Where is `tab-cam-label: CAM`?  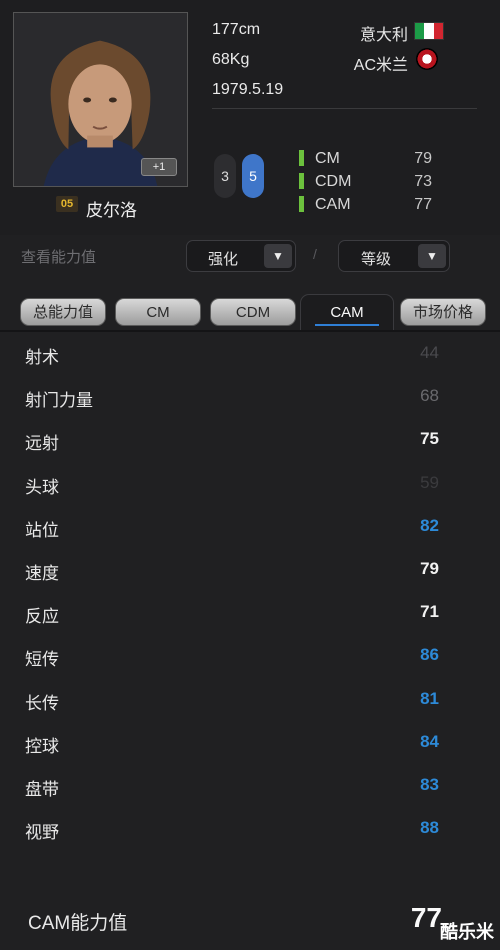 tab-cam-label: CAM is located at coordinates (347, 312).